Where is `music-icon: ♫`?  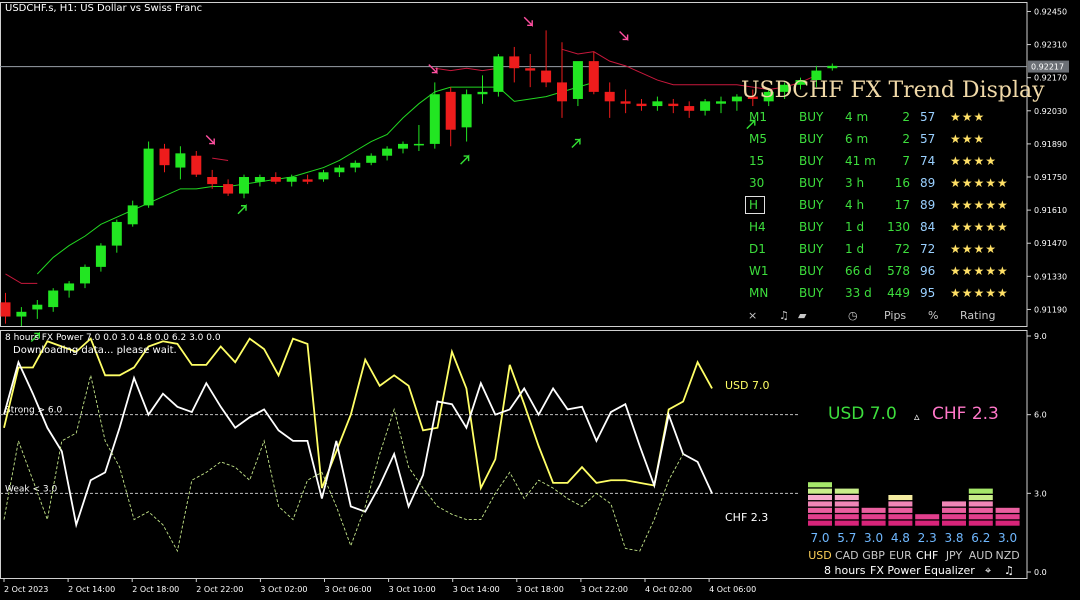
music-icon: ♫ is located at coordinates (1009, 570).